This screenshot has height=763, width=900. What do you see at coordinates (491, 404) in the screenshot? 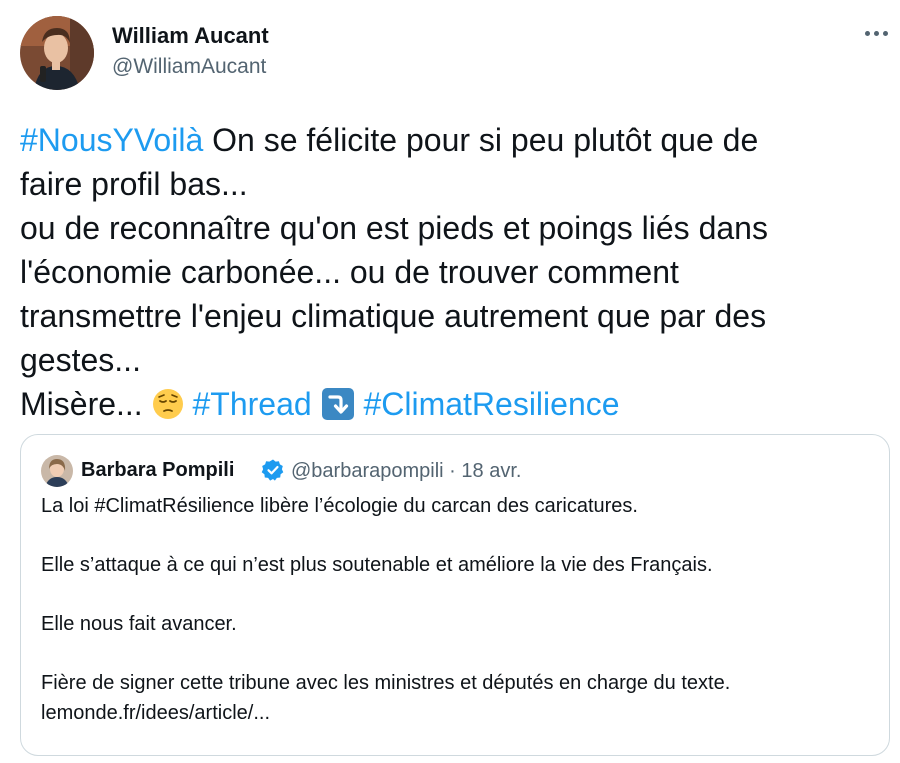
I see `hashtag-link: #ClimatResilience` at bounding box center [491, 404].